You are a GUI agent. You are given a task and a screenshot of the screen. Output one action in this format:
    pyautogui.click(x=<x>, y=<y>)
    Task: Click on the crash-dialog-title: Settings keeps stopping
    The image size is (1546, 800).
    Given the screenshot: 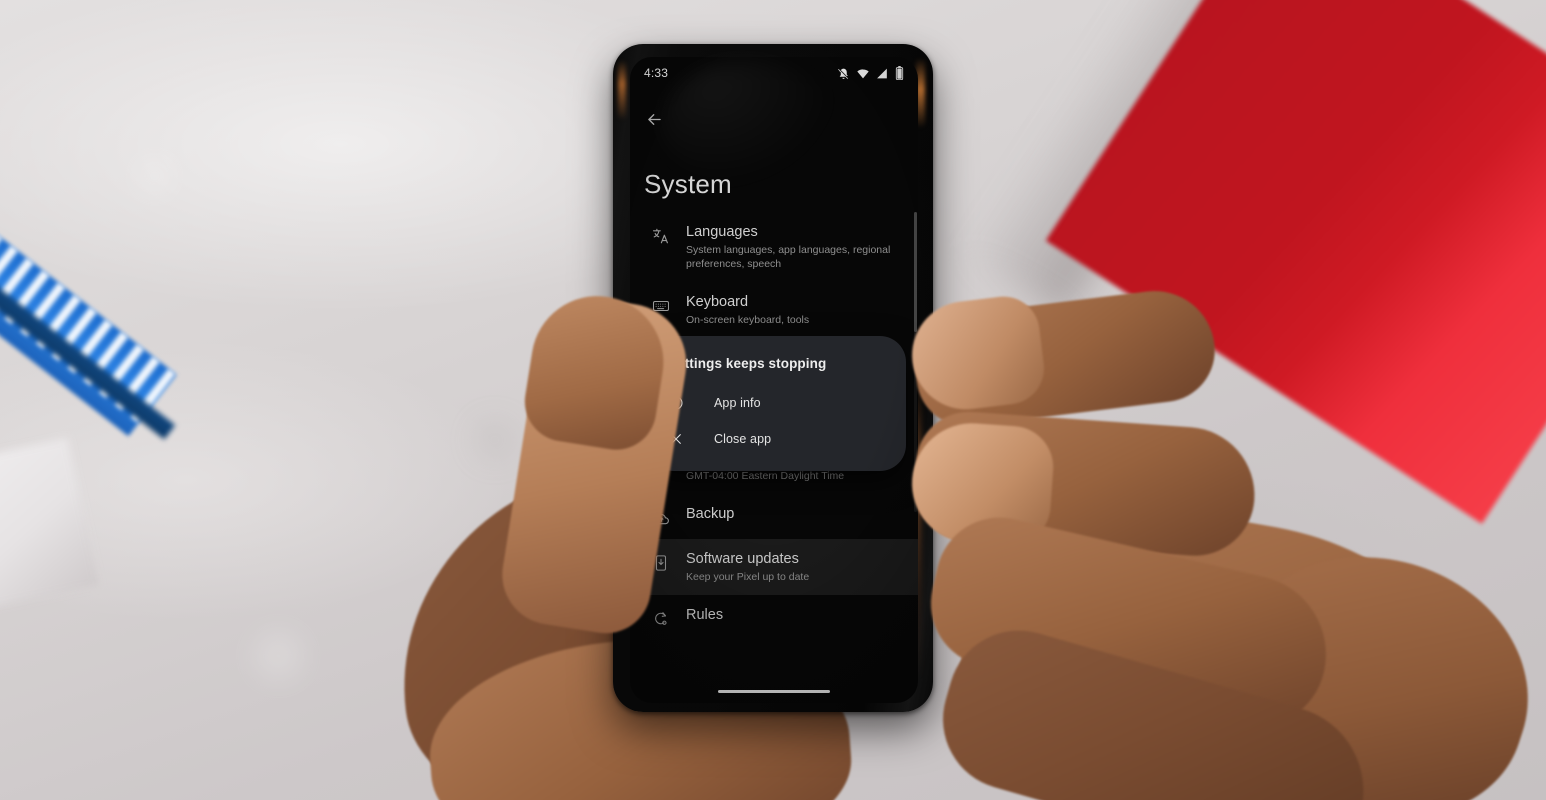 What is the action you would take?
    pyautogui.click(x=747, y=363)
    